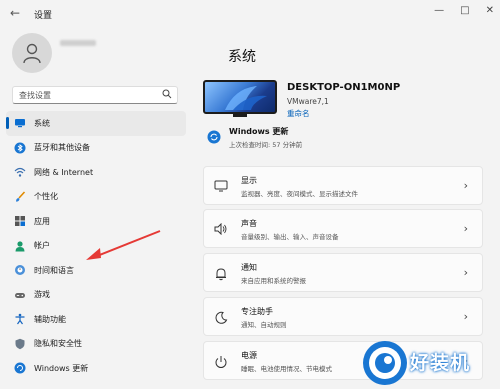 This screenshot has width=500, height=389. Describe the element at coordinates (246, 98) in the screenshot. I see `windows-bloom-icon` at that location.